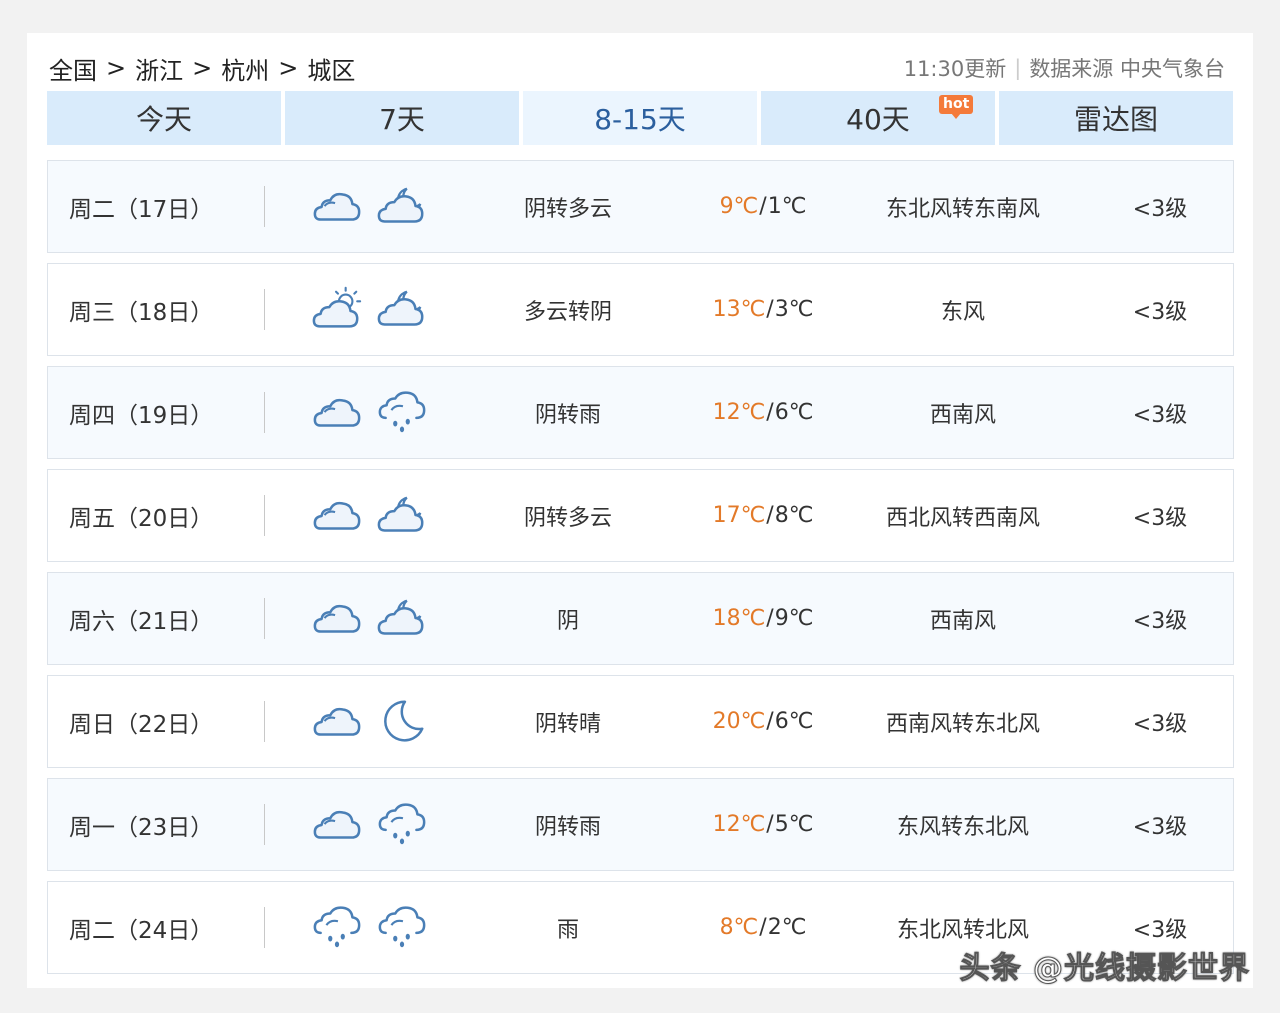 This screenshot has height=1013, width=1280. What do you see at coordinates (739, 309) in the screenshot?
I see `high-temp: 13℃` at bounding box center [739, 309].